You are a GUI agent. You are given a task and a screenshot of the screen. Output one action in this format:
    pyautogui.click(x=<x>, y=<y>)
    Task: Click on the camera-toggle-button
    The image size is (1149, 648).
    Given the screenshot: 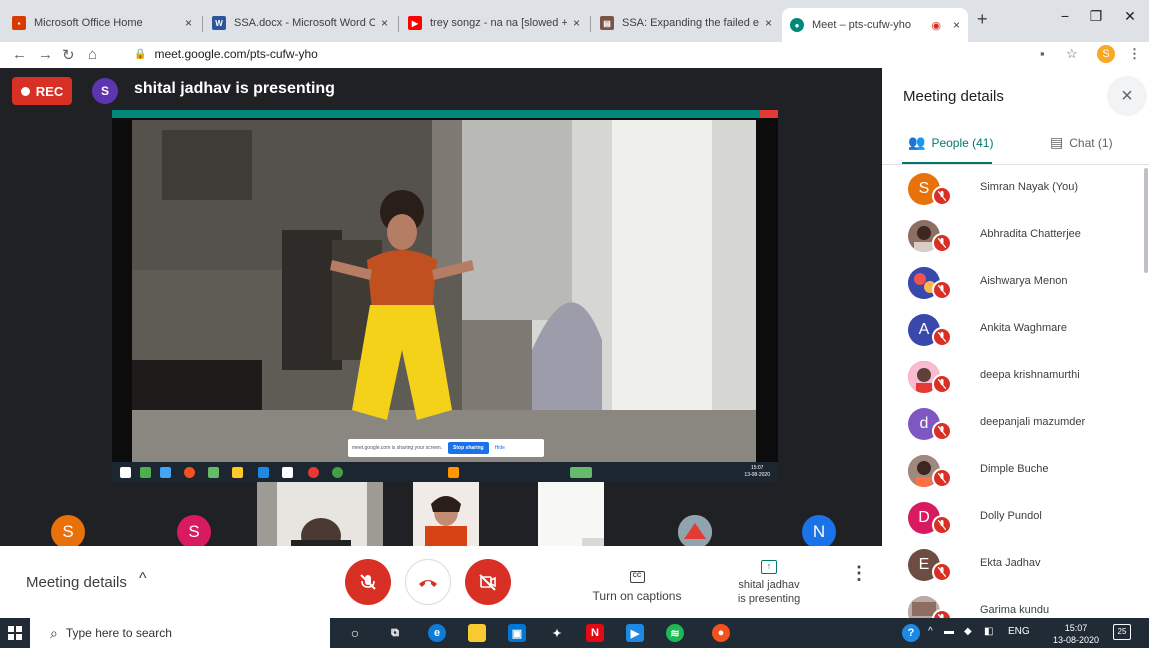 What is the action you would take?
    pyautogui.click(x=488, y=582)
    